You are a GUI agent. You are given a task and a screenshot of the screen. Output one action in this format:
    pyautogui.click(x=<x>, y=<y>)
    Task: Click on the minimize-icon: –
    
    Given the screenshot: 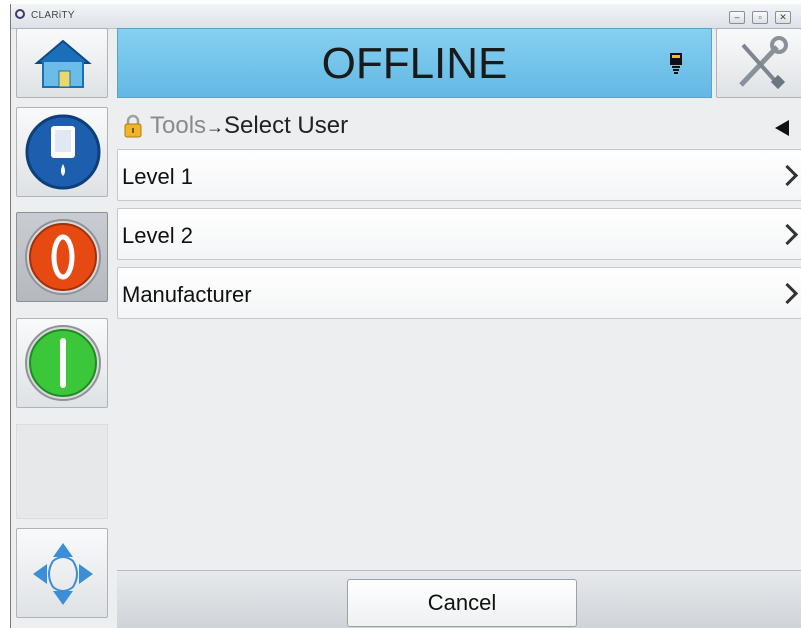 What is the action you would take?
    pyautogui.click(x=737, y=17)
    